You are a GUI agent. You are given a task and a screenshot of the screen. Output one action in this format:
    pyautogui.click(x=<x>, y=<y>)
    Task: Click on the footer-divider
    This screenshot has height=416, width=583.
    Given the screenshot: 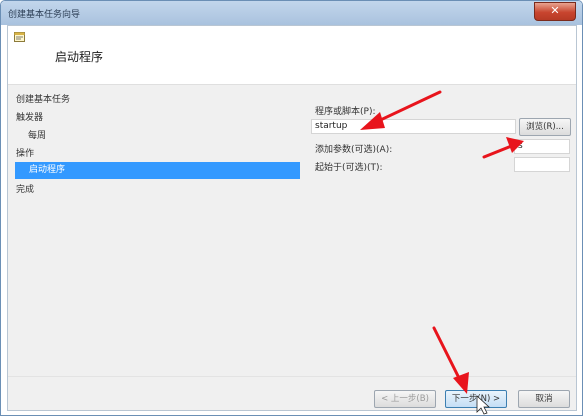 What is the action you would take?
    pyautogui.click(x=292, y=376)
    